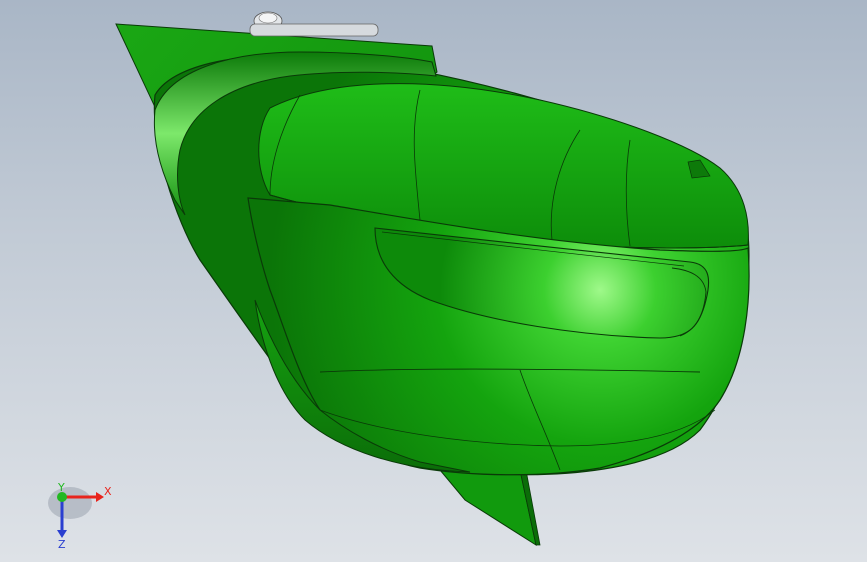 The image size is (867, 562). I want to click on z-axis-label: Z, so click(62, 544).